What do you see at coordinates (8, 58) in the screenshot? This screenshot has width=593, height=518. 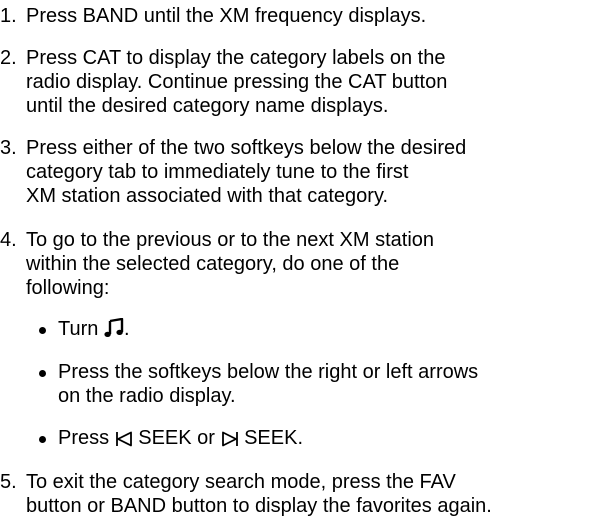 I see `step-number: 2.` at bounding box center [8, 58].